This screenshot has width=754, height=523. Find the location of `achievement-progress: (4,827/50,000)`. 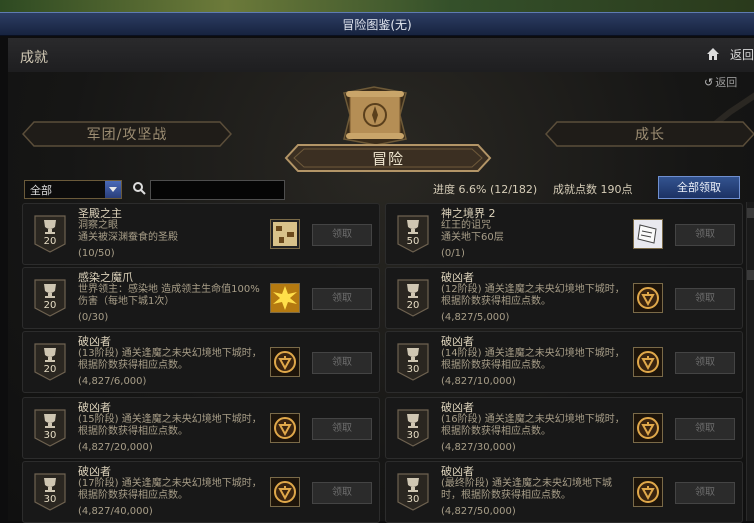

achievement-progress: (4,827/50,000) is located at coordinates (478, 511).